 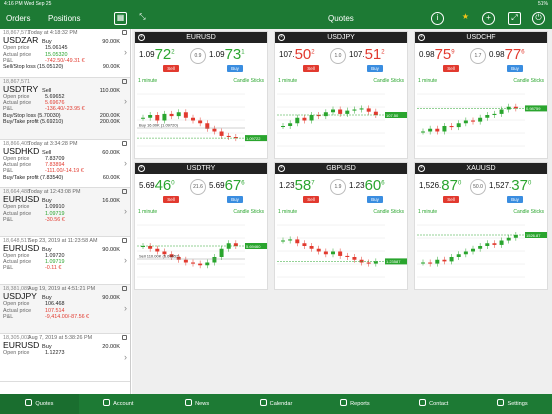 What do you see at coordinates (497, 54) in the screenshot?
I see `ask-prefix: 0.98` at bounding box center [497, 54].